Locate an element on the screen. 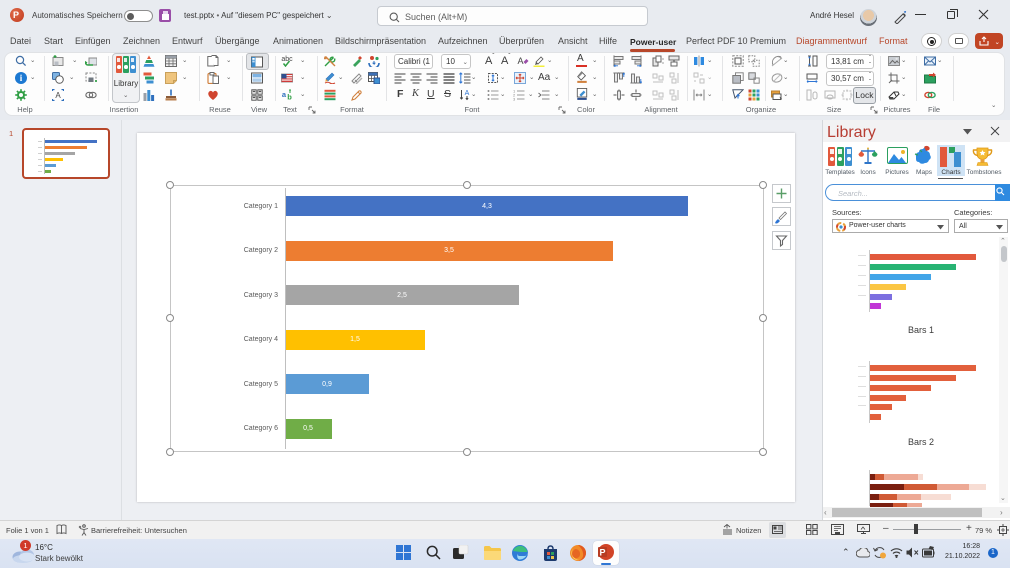 The width and height of the screenshot is (1010, 568). svg-text: a is located at coordinates (284, 94).